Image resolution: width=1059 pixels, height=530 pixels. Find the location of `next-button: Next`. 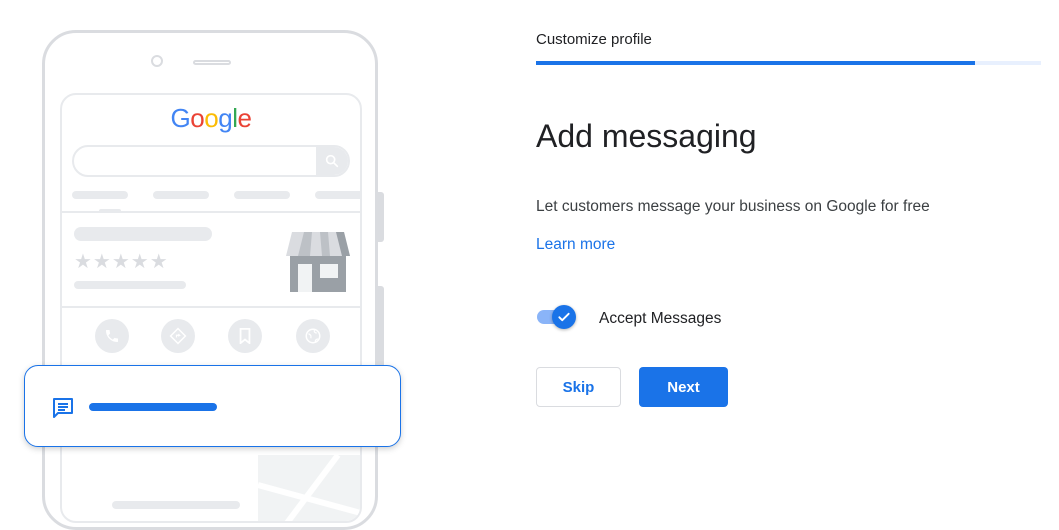

next-button: Next is located at coordinates (683, 387).